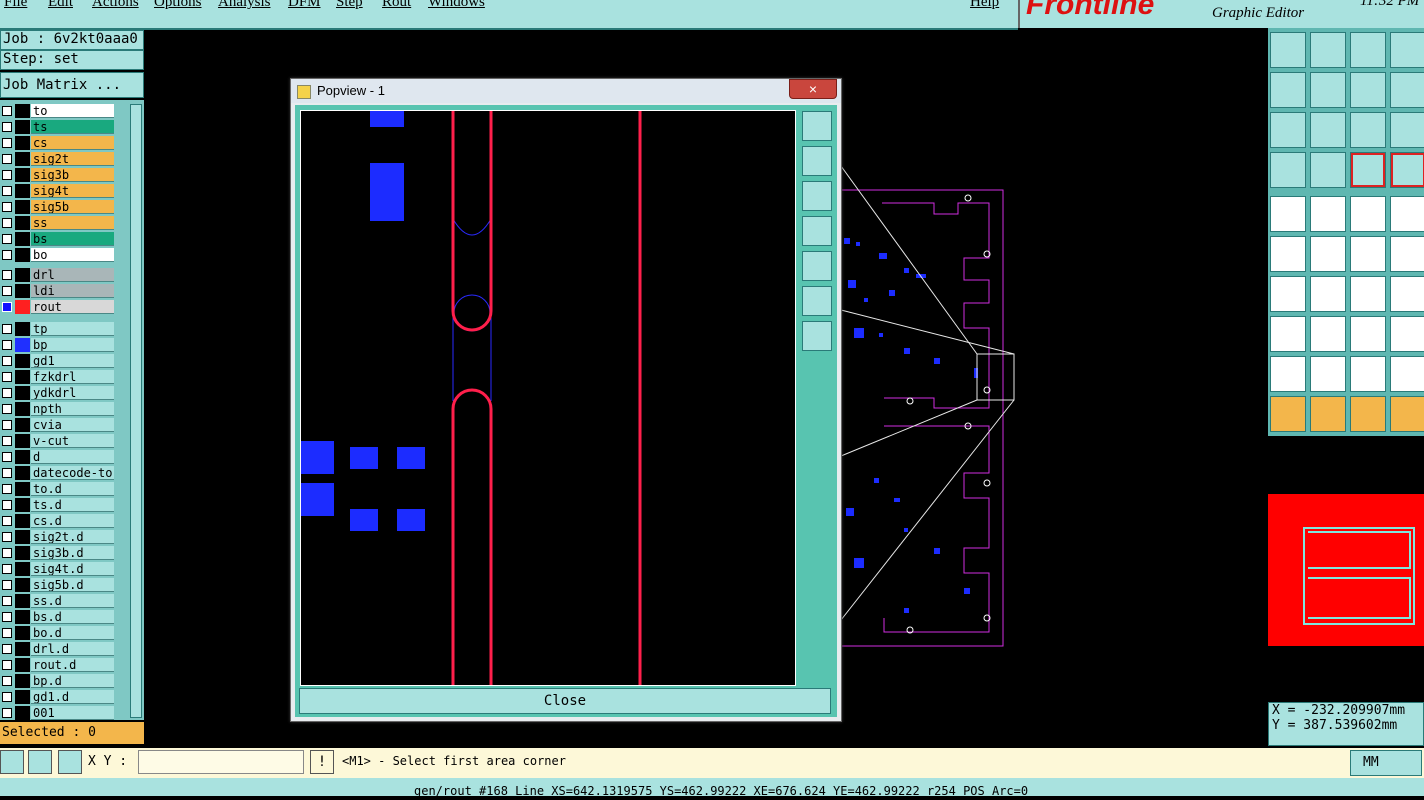 Image resolution: width=1424 pixels, height=800 pixels. What do you see at coordinates (1368, 334) in the screenshot?
I see `dim-icon` at bounding box center [1368, 334].